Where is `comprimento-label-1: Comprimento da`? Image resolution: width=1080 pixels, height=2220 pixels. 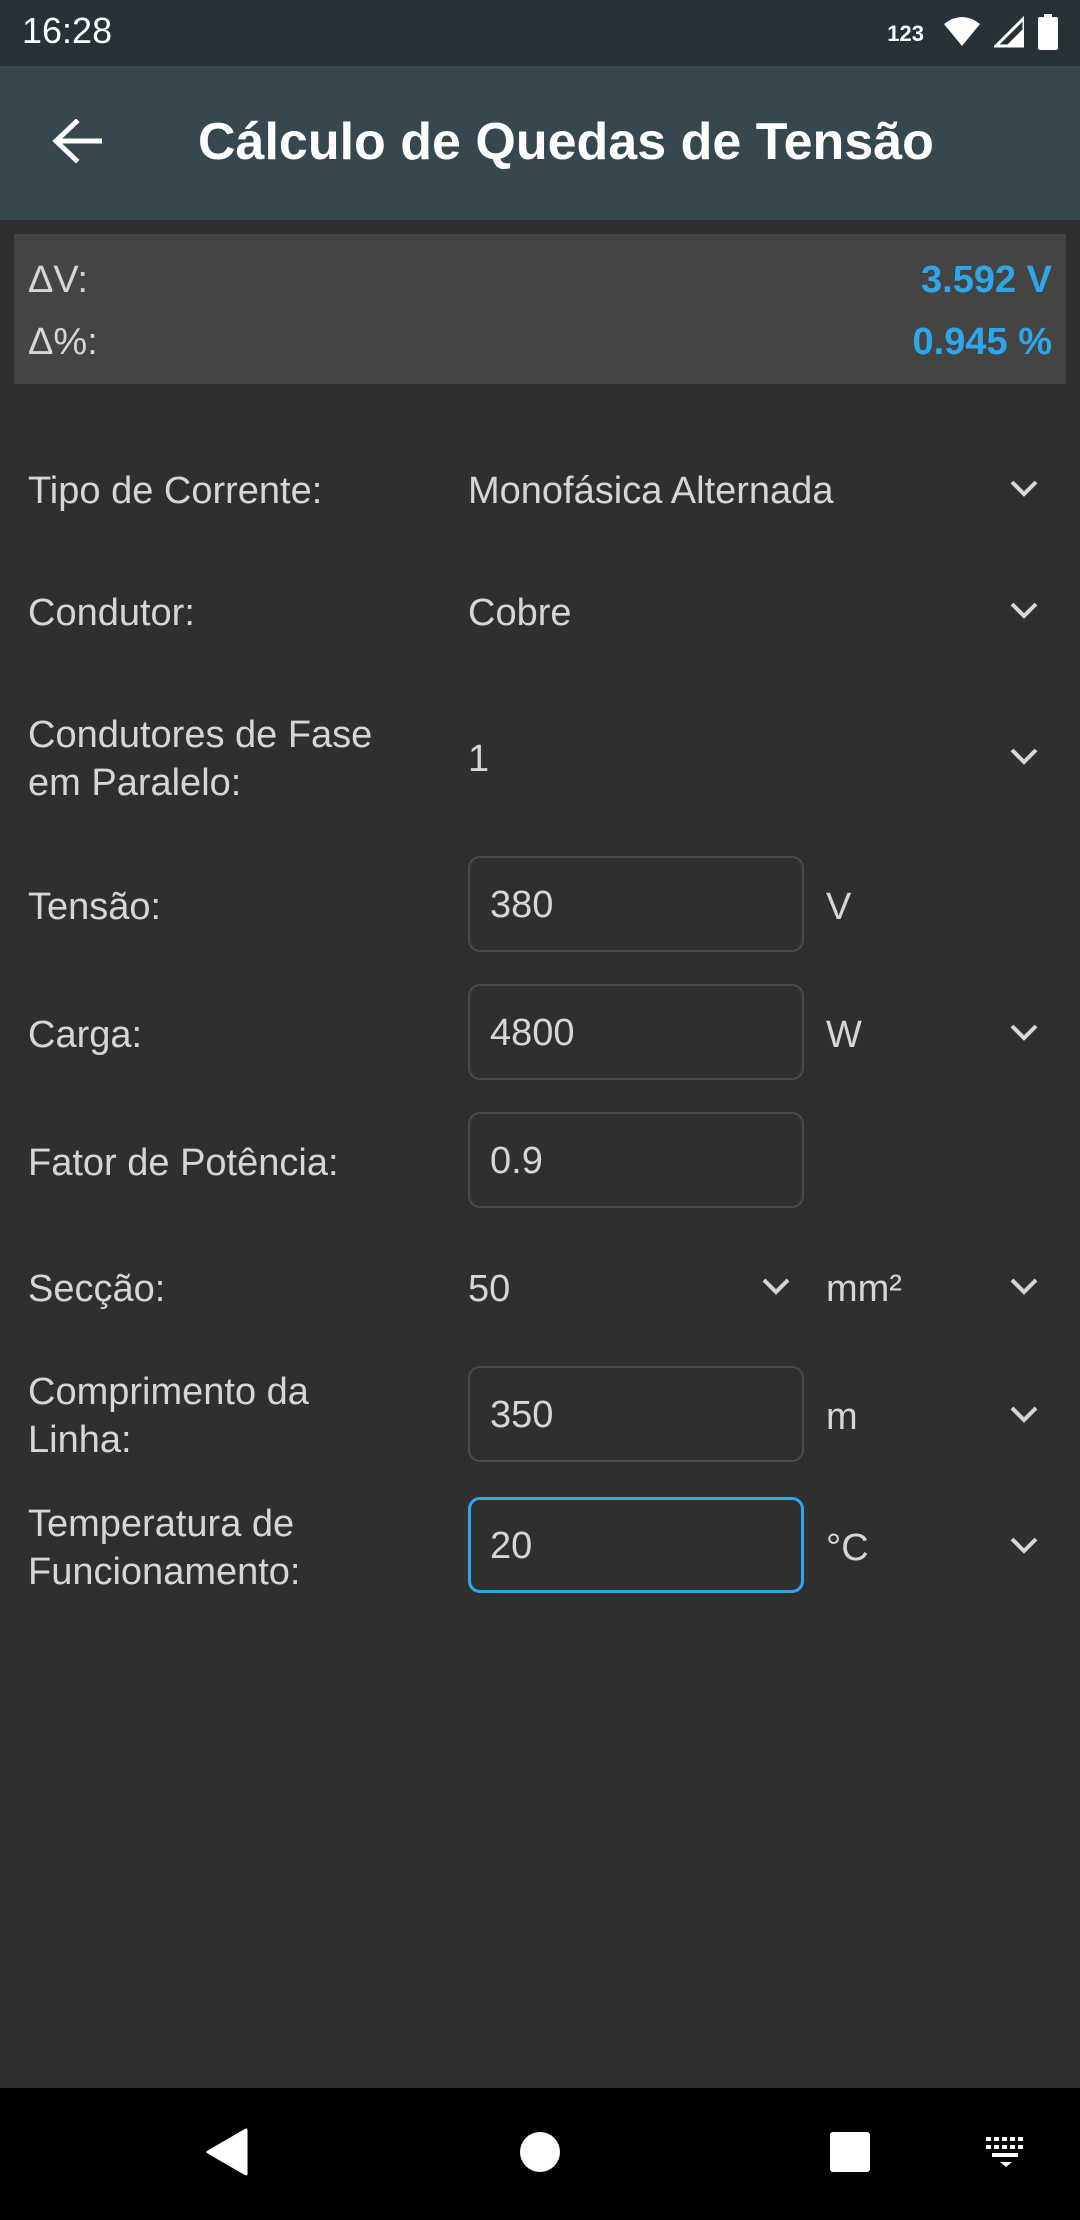
comprimento-label-1: Comprimento da is located at coordinates (168, 1392).